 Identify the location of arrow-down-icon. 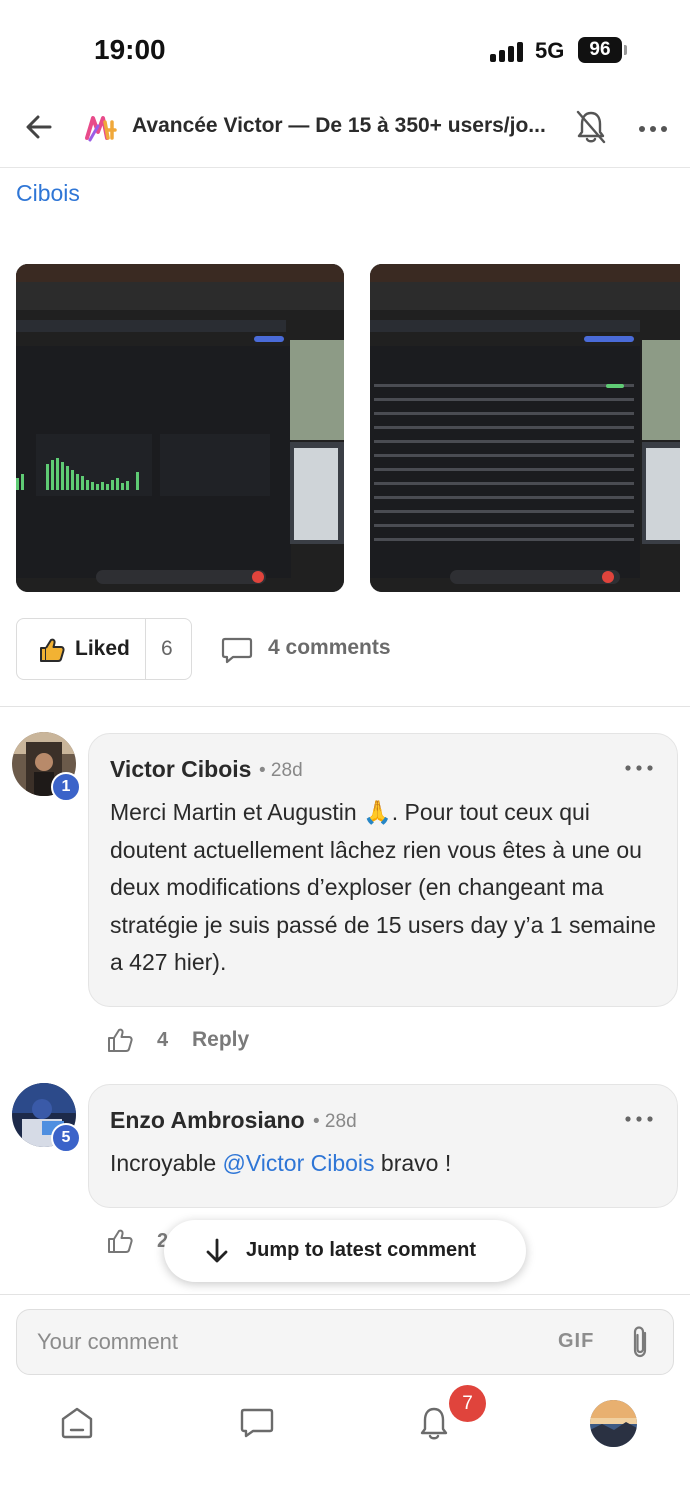
(217, 1250).